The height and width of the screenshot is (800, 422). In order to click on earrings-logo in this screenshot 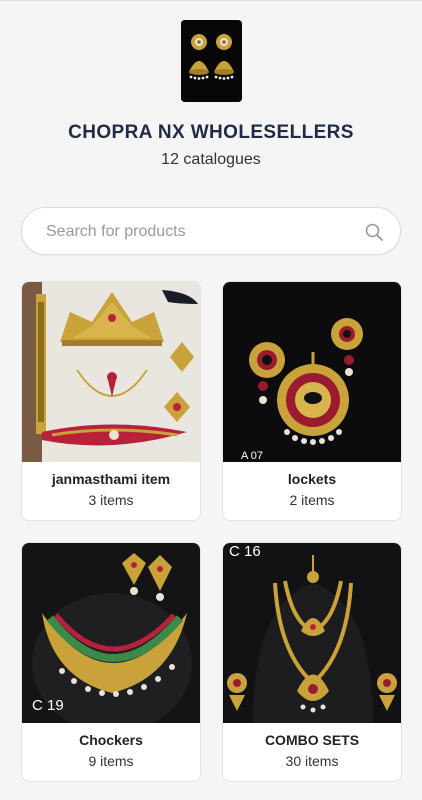, I will do `click(211, 61)`.